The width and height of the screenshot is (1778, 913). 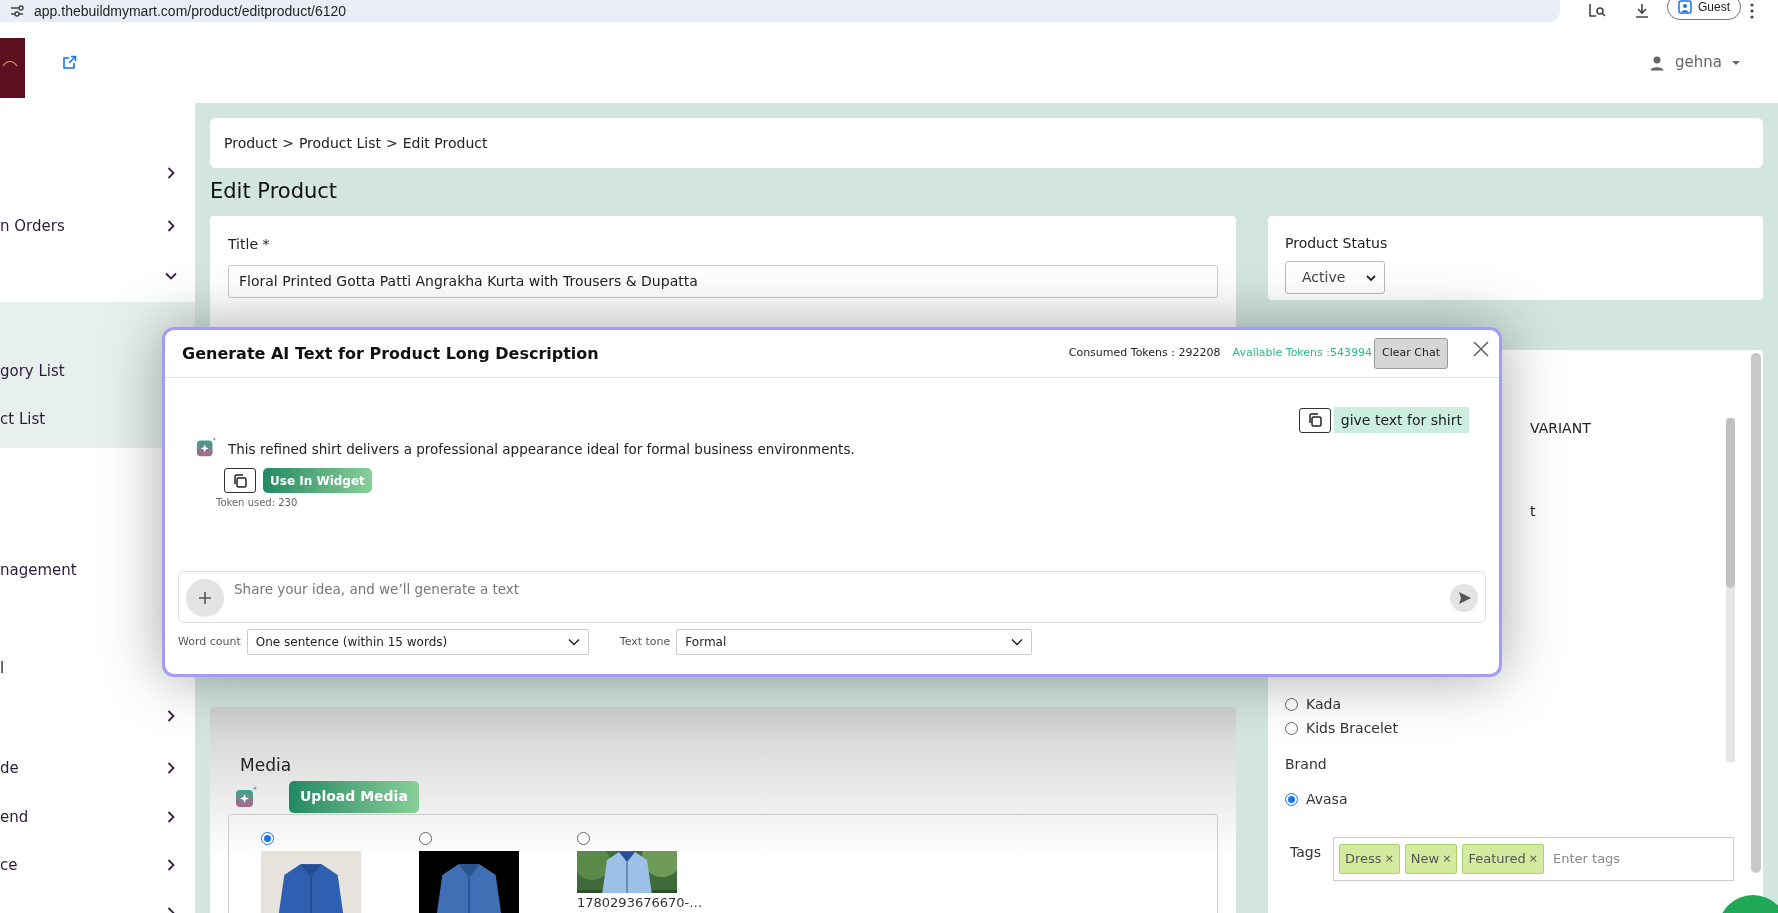 I want to click on site-info-icon, so click(x=17, y=11).